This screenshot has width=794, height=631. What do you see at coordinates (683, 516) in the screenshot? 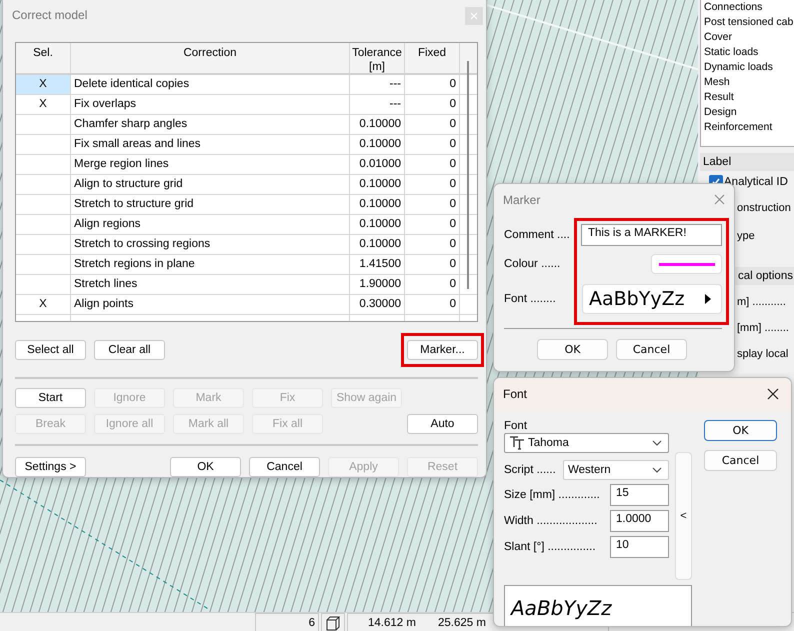
I see `collapse-button: <` at bounding box center [683, 516].